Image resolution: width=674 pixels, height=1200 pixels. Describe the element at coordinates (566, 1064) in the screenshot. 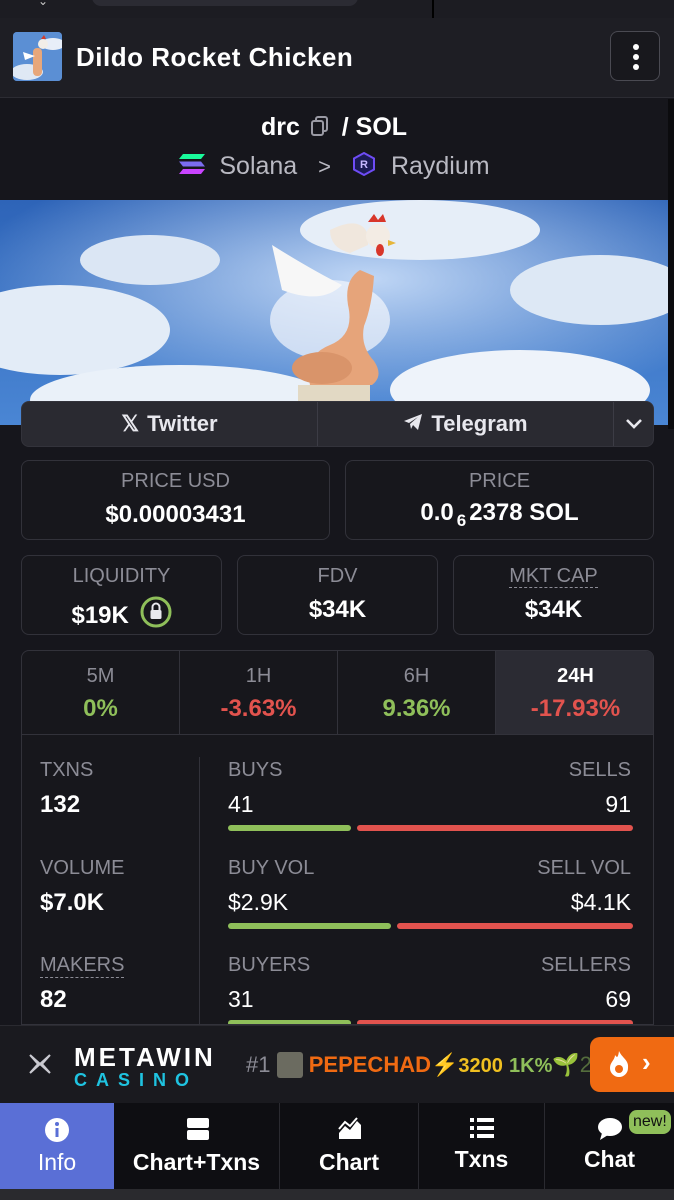

I see `sprout-icon: 🌱` at that location.